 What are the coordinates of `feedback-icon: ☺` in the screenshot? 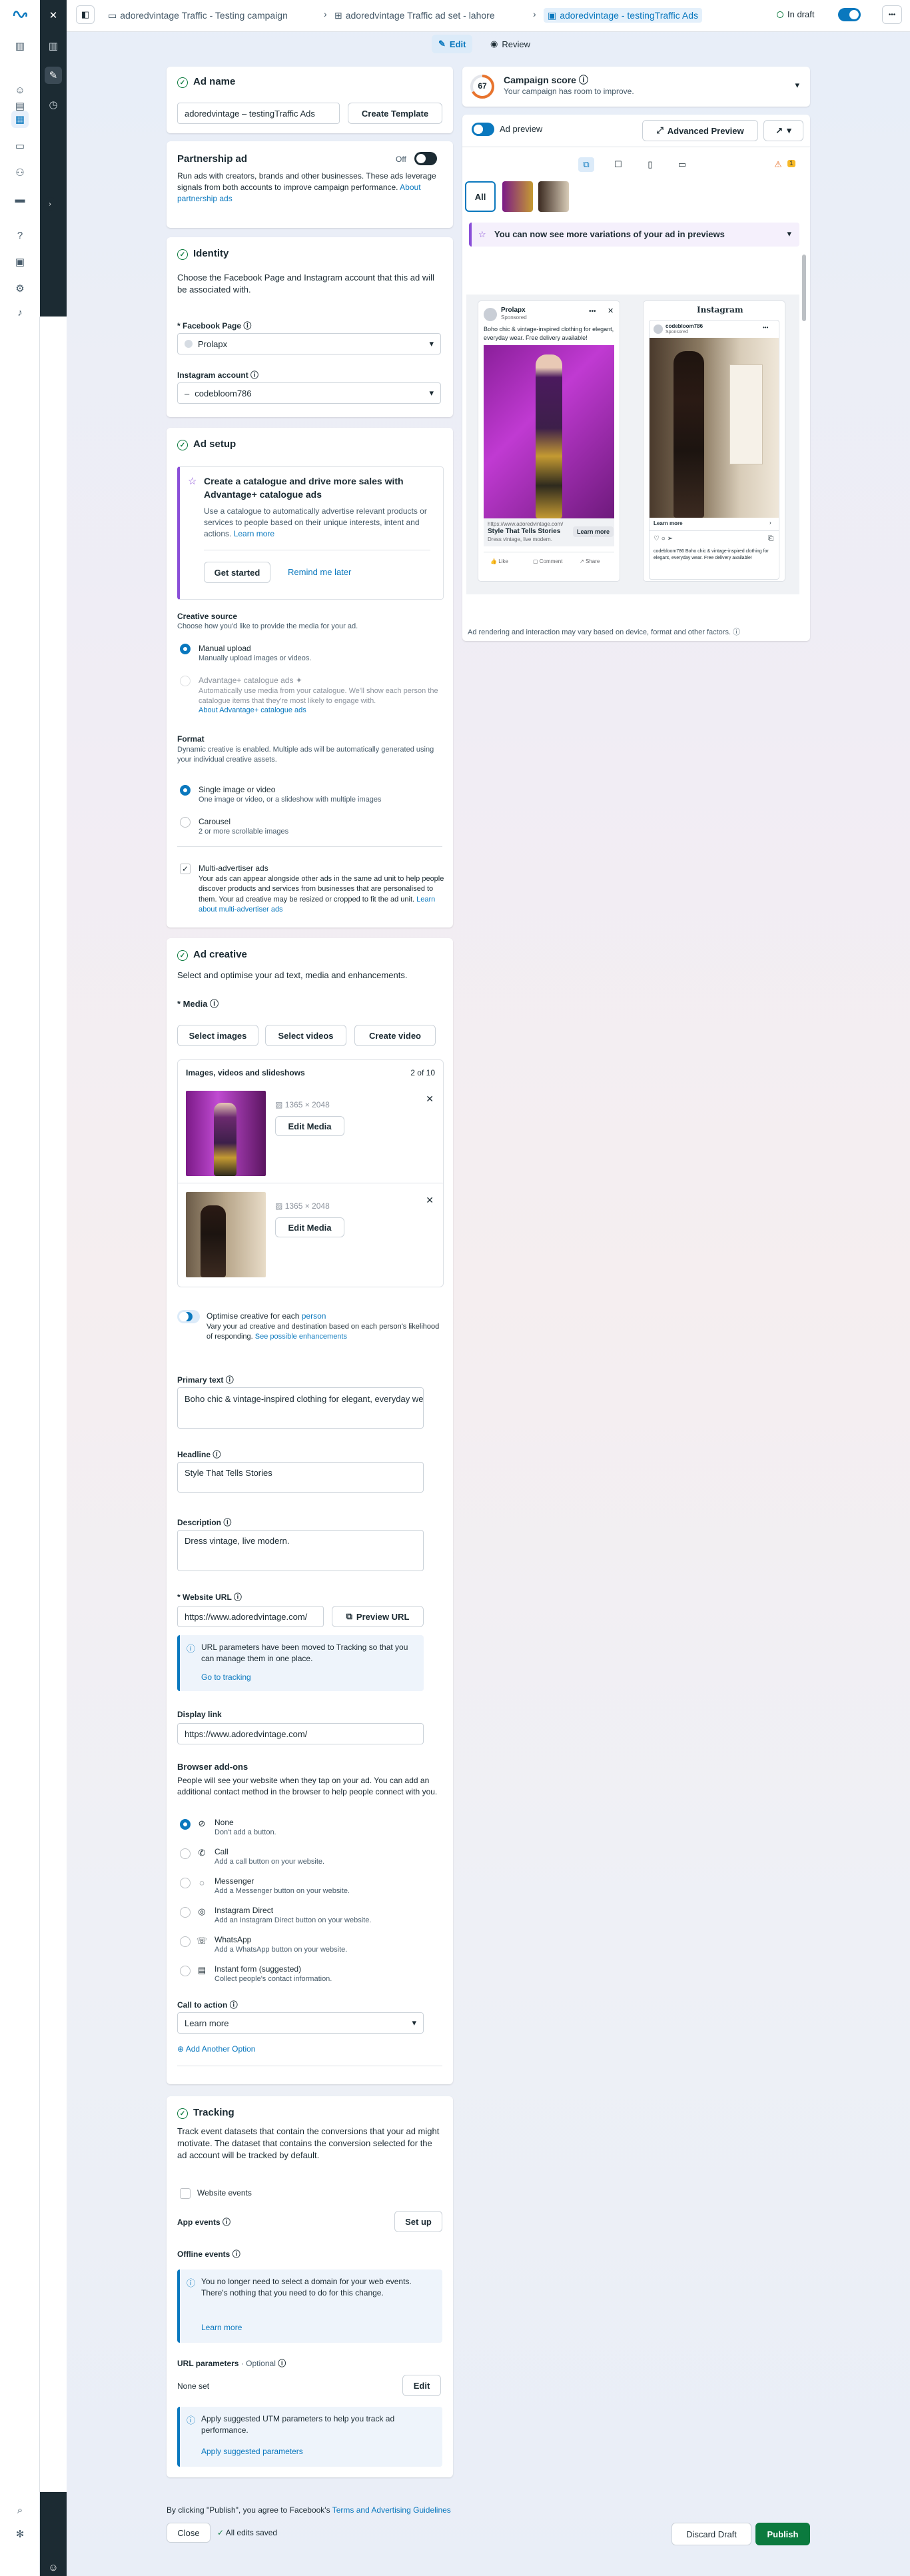 It's located at (53, 2567).